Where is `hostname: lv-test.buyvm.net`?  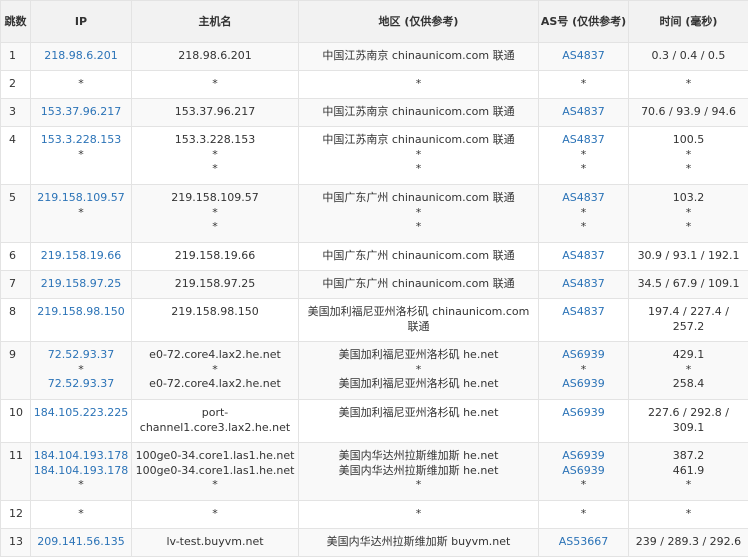 hostname: lv-test.buyvm.net is located at coordinates (215, 541).